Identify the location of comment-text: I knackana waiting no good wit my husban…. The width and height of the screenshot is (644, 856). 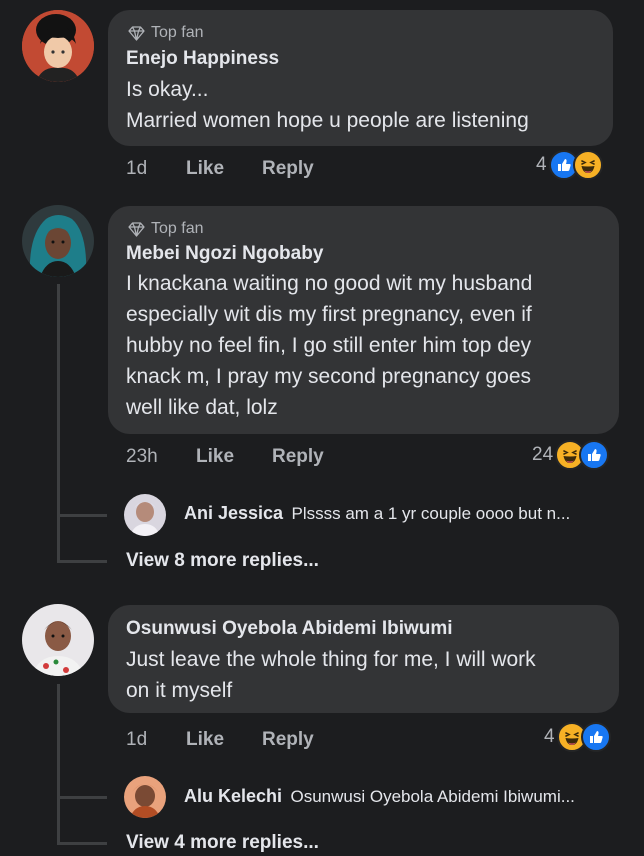
(329, 345).